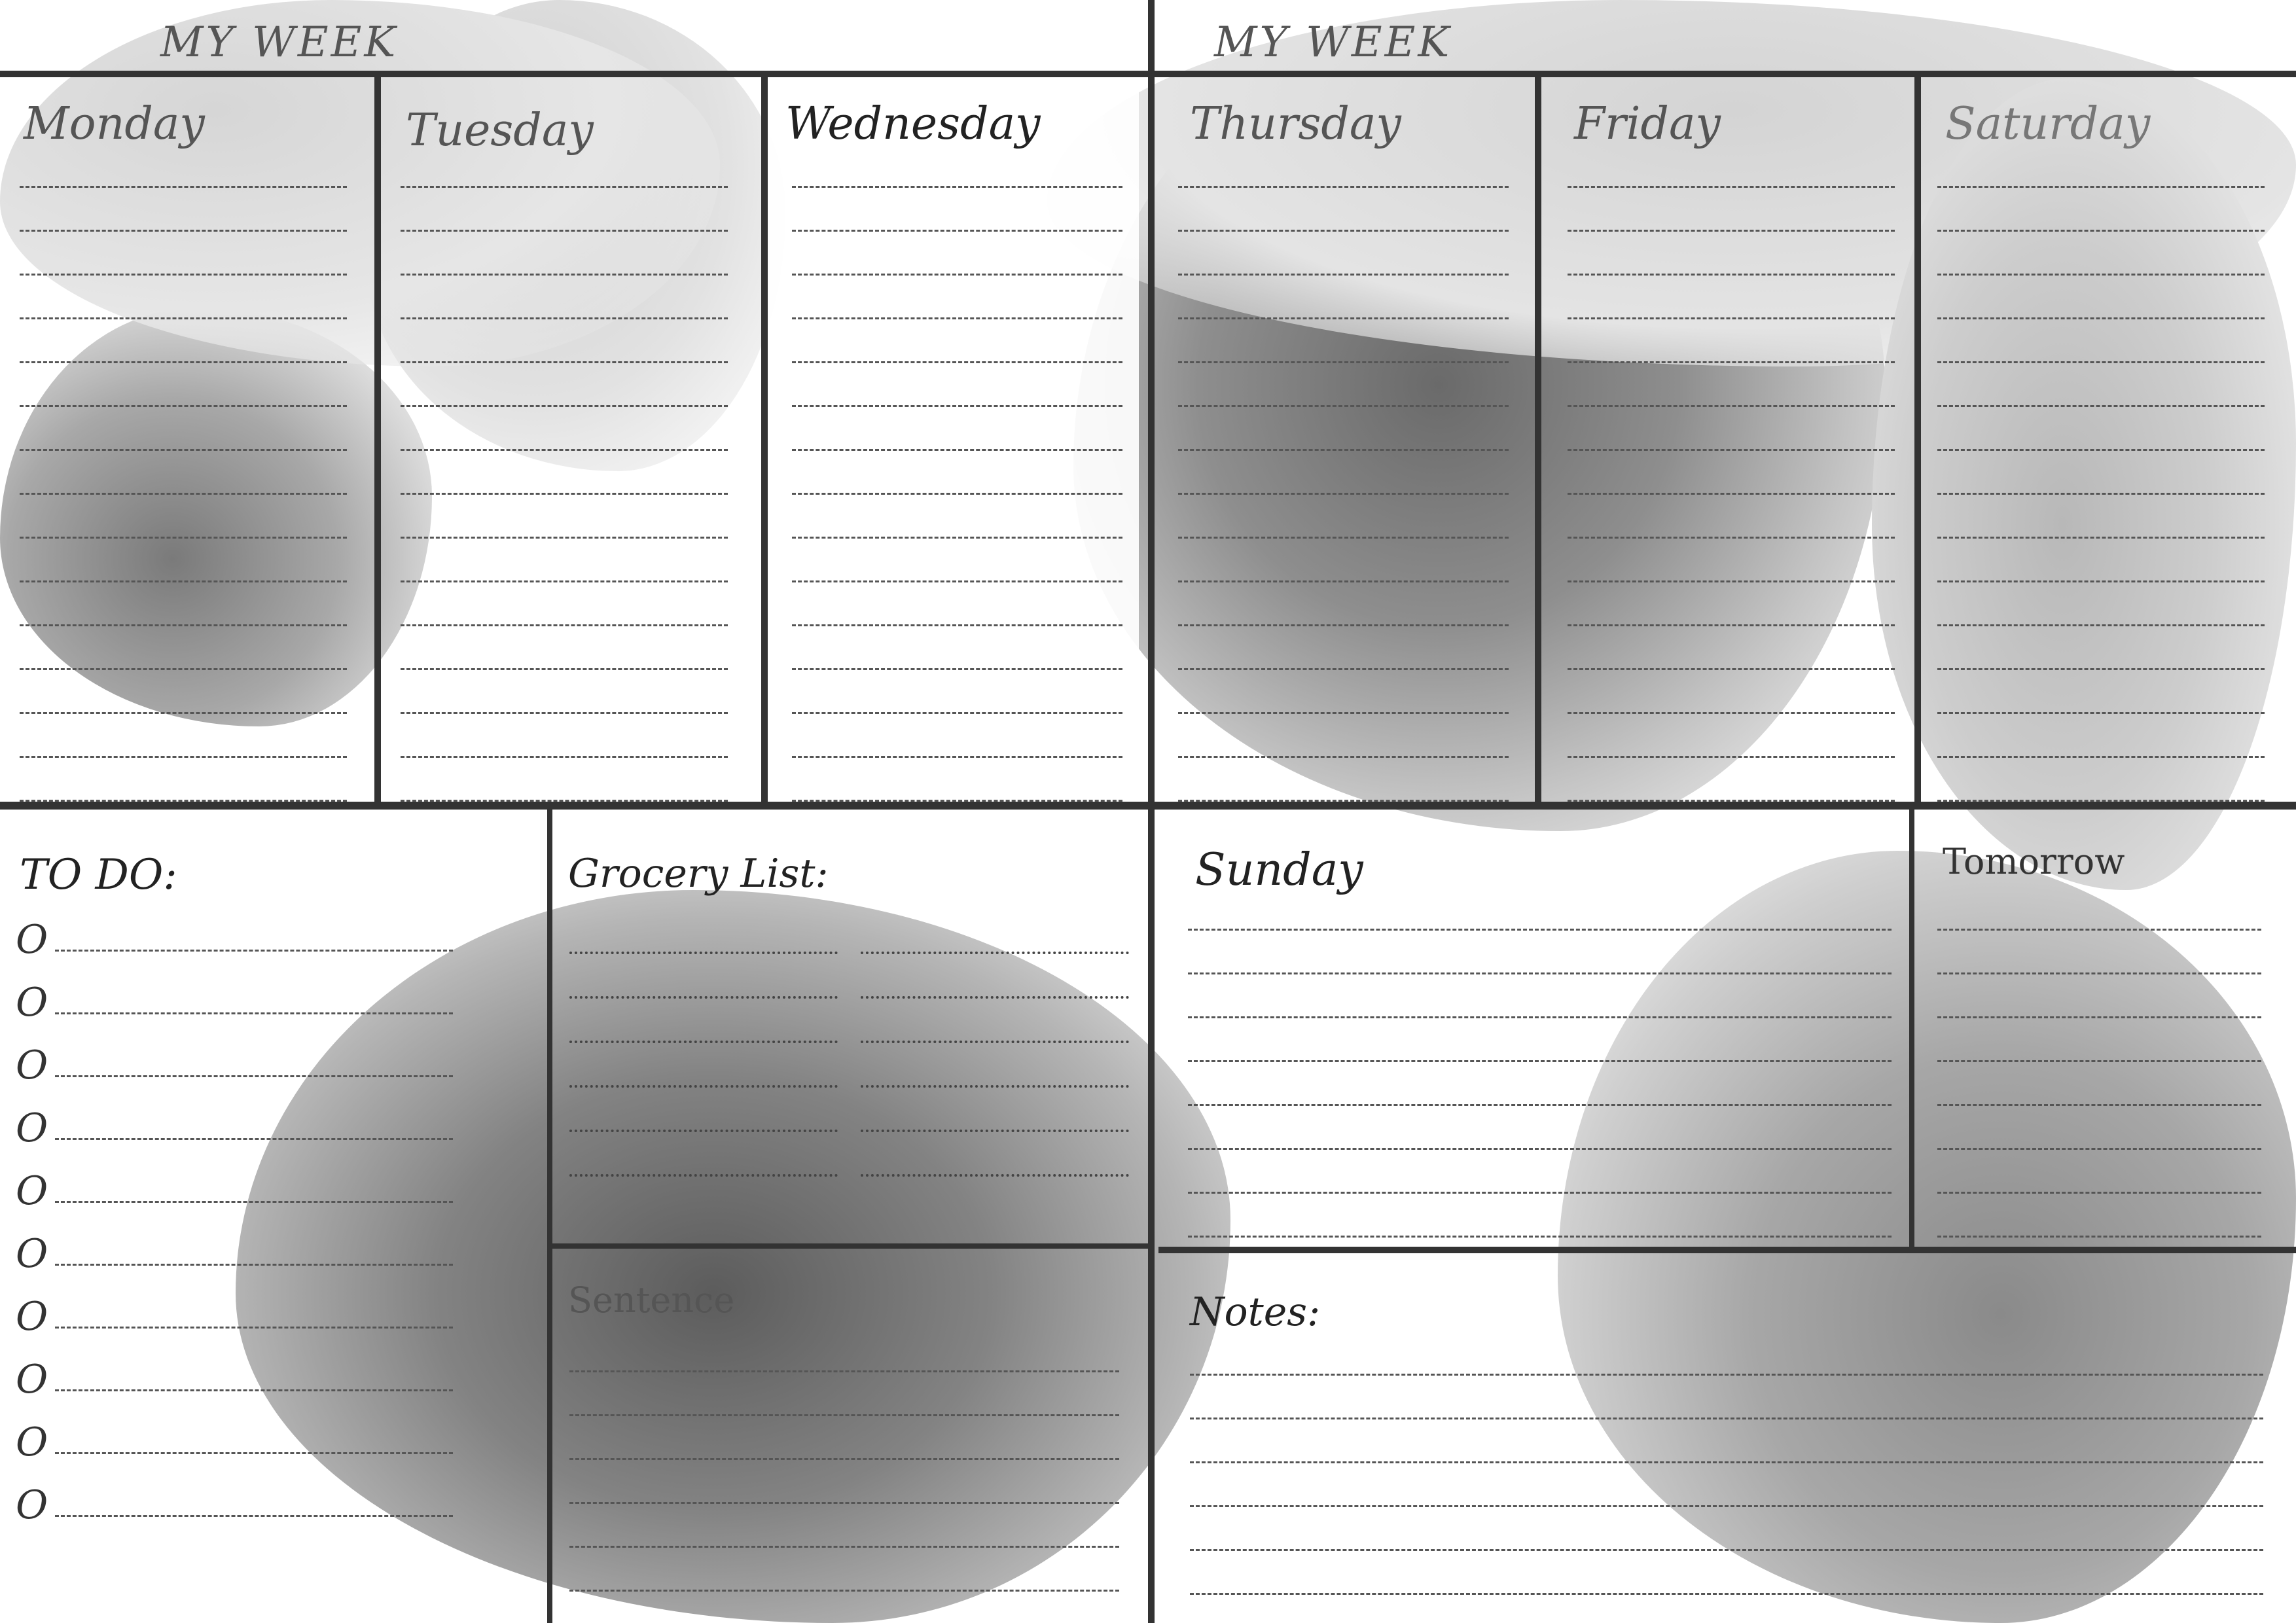 The image size is (2296, 1623). I want to click on divider-todo-grocery, so click(549, 1215).